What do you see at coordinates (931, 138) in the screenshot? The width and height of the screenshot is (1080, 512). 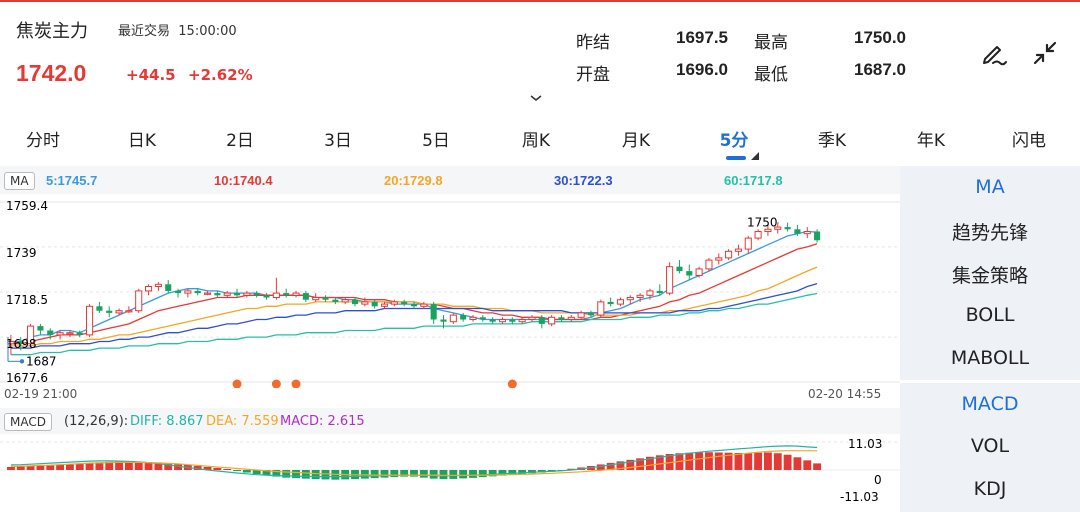 I see `tab-year-k: 年K` at bounding box center [931, 138].